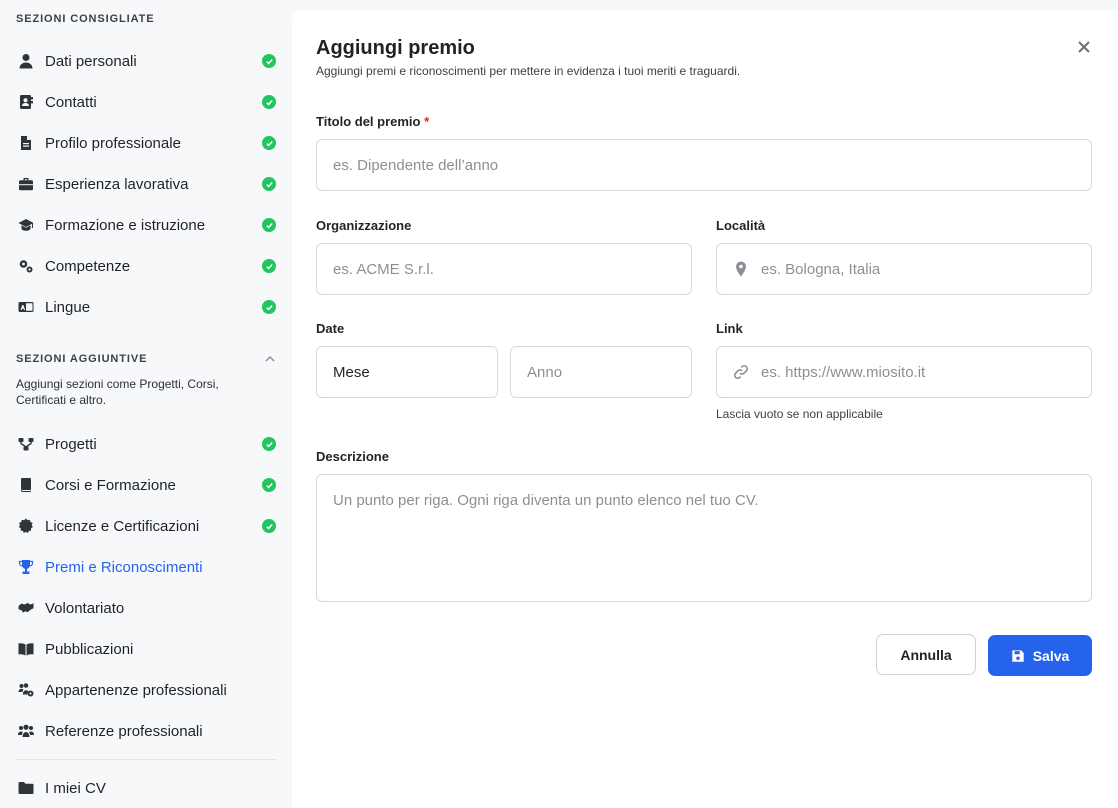 The width and height of the screenshot is (1118, 808). I want to click on sidebar-item-label: Esperienza lavorativa, so click(117, 184).